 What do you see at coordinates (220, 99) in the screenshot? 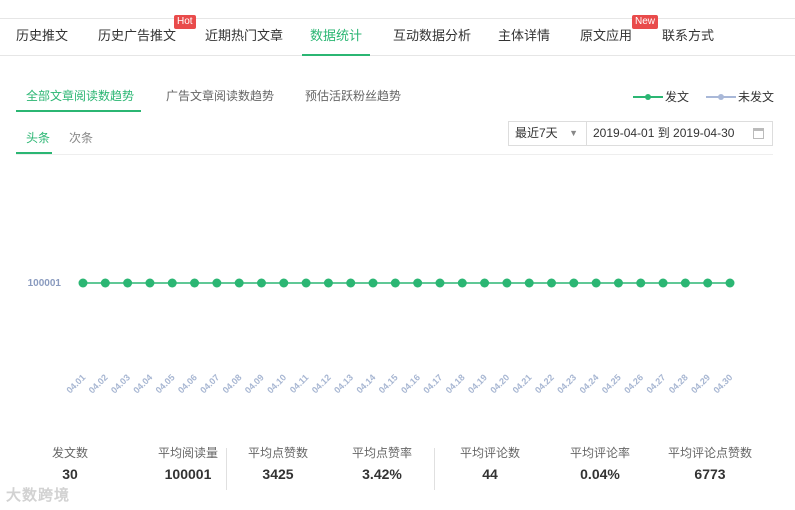
I see `subtab-ad-articles-reads: 广告文章阅读数趋势` at bounding box center [220, 99].